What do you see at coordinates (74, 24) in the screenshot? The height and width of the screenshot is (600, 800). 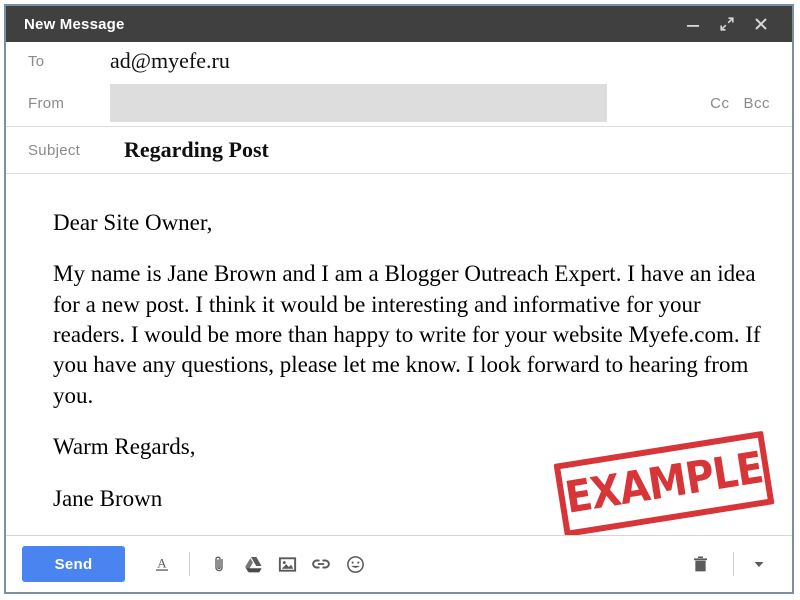 I see `window-title: New Message` at bounding box center [74, 24].